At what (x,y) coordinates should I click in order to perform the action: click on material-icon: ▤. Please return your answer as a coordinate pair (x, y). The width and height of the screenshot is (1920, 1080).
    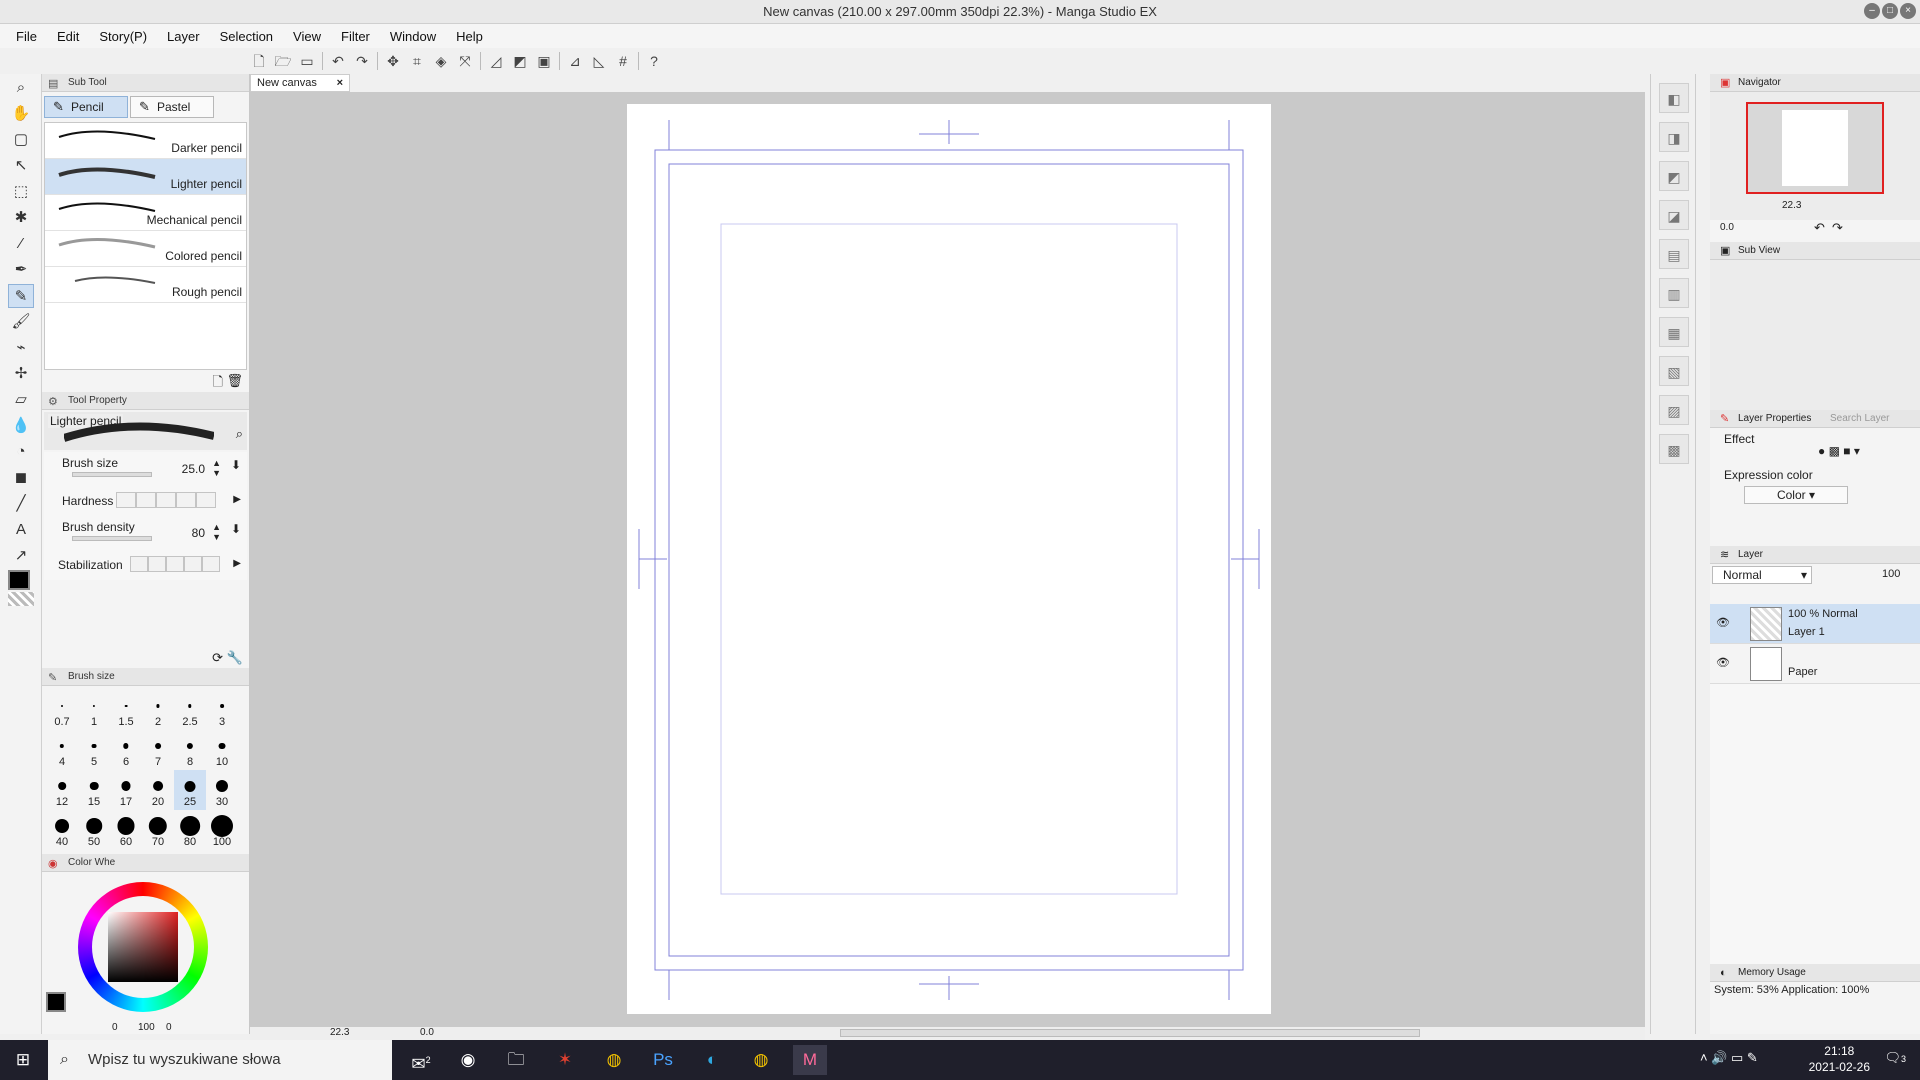
    Looking at the image, I should click on (1674, 254).